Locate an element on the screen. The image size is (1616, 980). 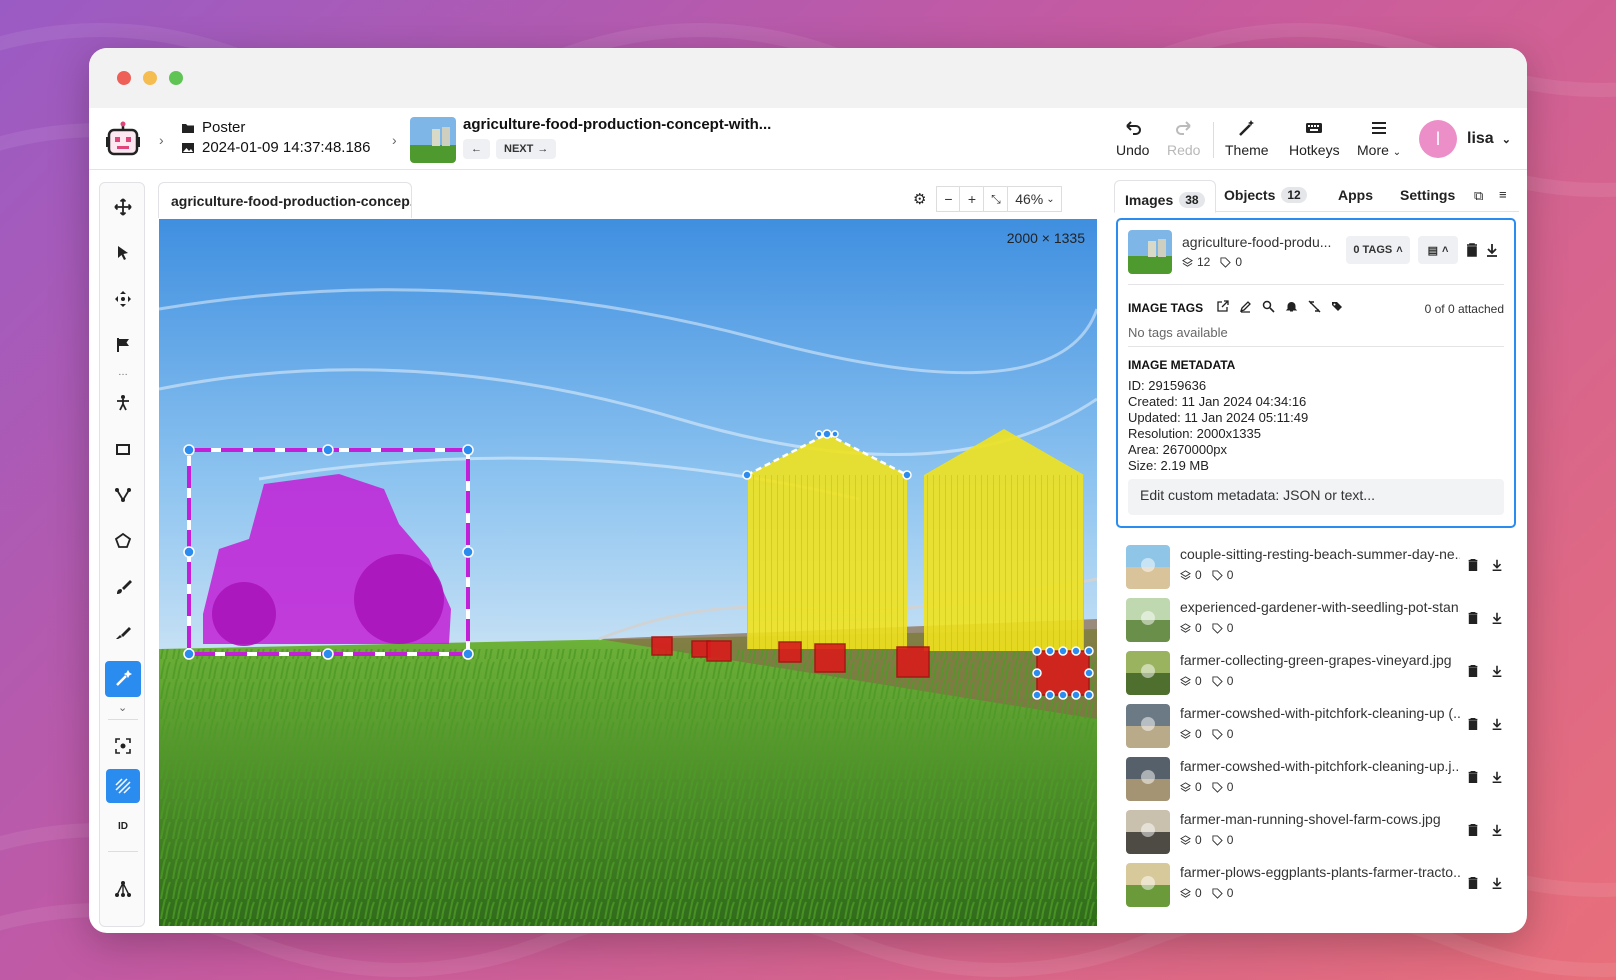
tab-apps: Apps is located at coordinates (1355, 195).